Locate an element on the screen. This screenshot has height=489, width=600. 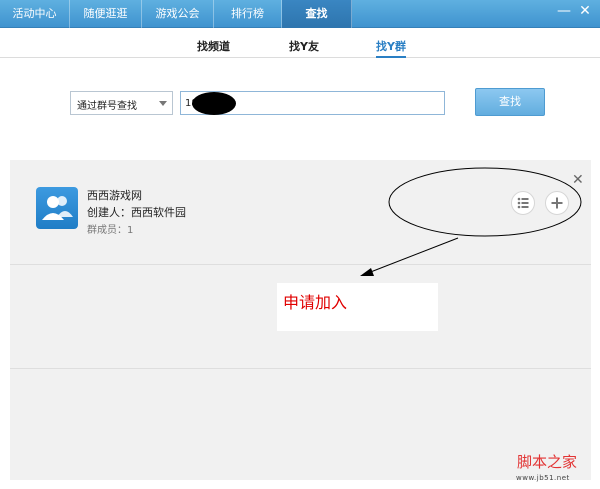
group-details-button is located at coordinates (523, 203).